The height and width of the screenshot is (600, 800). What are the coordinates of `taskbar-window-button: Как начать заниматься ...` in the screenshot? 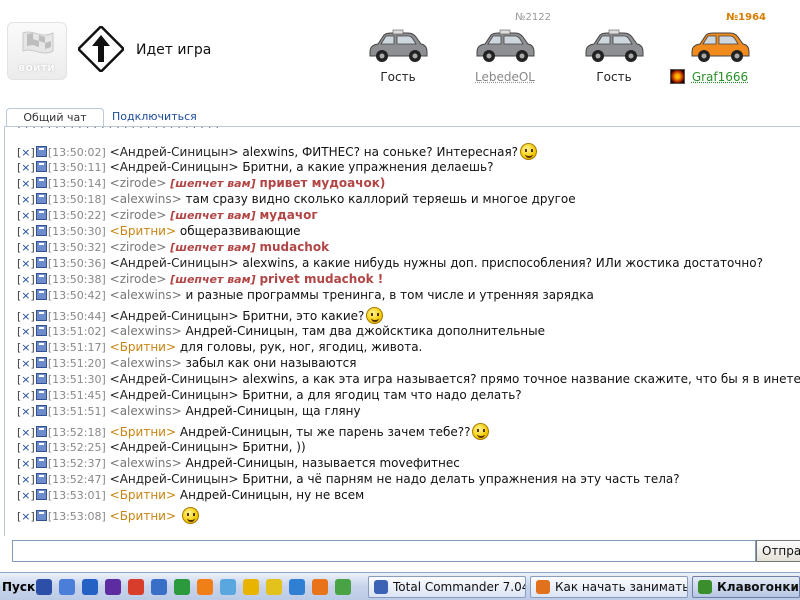 It's located at (609, 587).